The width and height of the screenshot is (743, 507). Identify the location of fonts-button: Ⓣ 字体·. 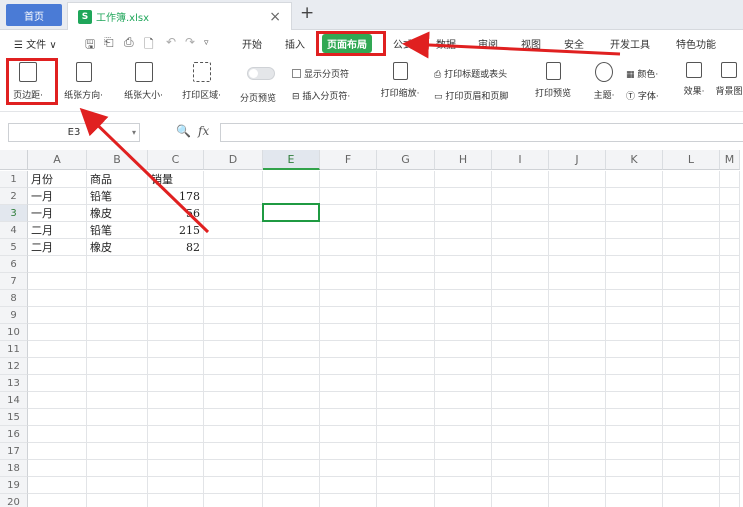
(642, 95).